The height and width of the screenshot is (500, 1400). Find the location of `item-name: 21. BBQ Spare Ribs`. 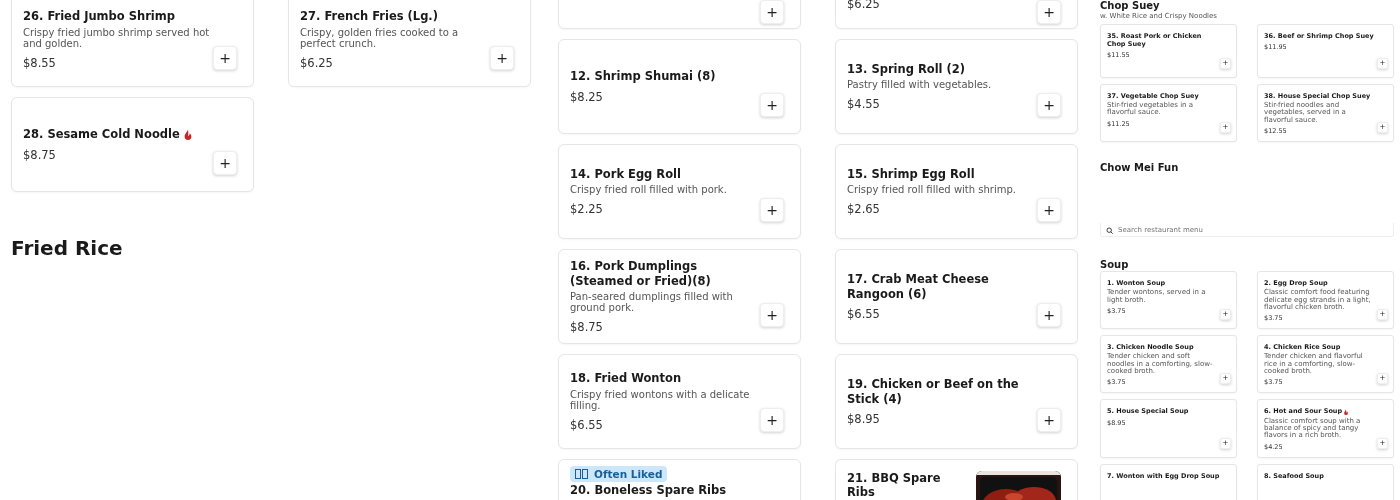

item-name: 21. BBQ Spare Ribs is located at coordinates (894, 485).